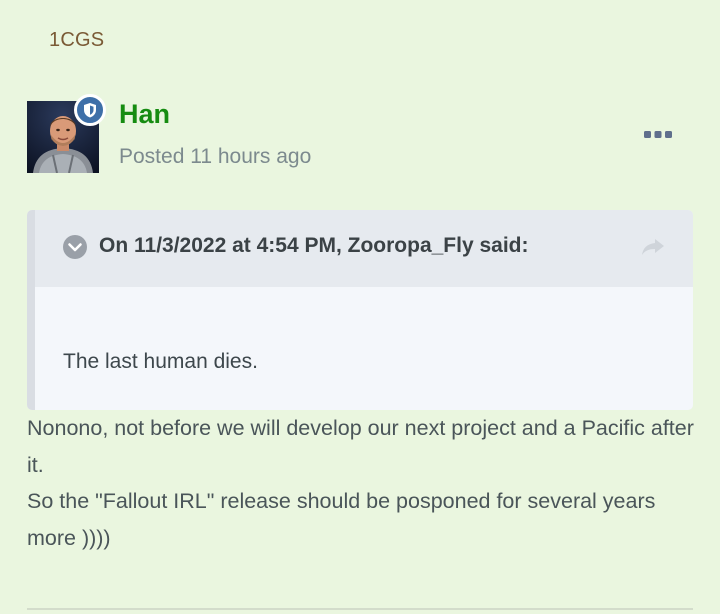 This screenshot has width=720, height=614. I want to click on author-avatar, so click(66, 133).